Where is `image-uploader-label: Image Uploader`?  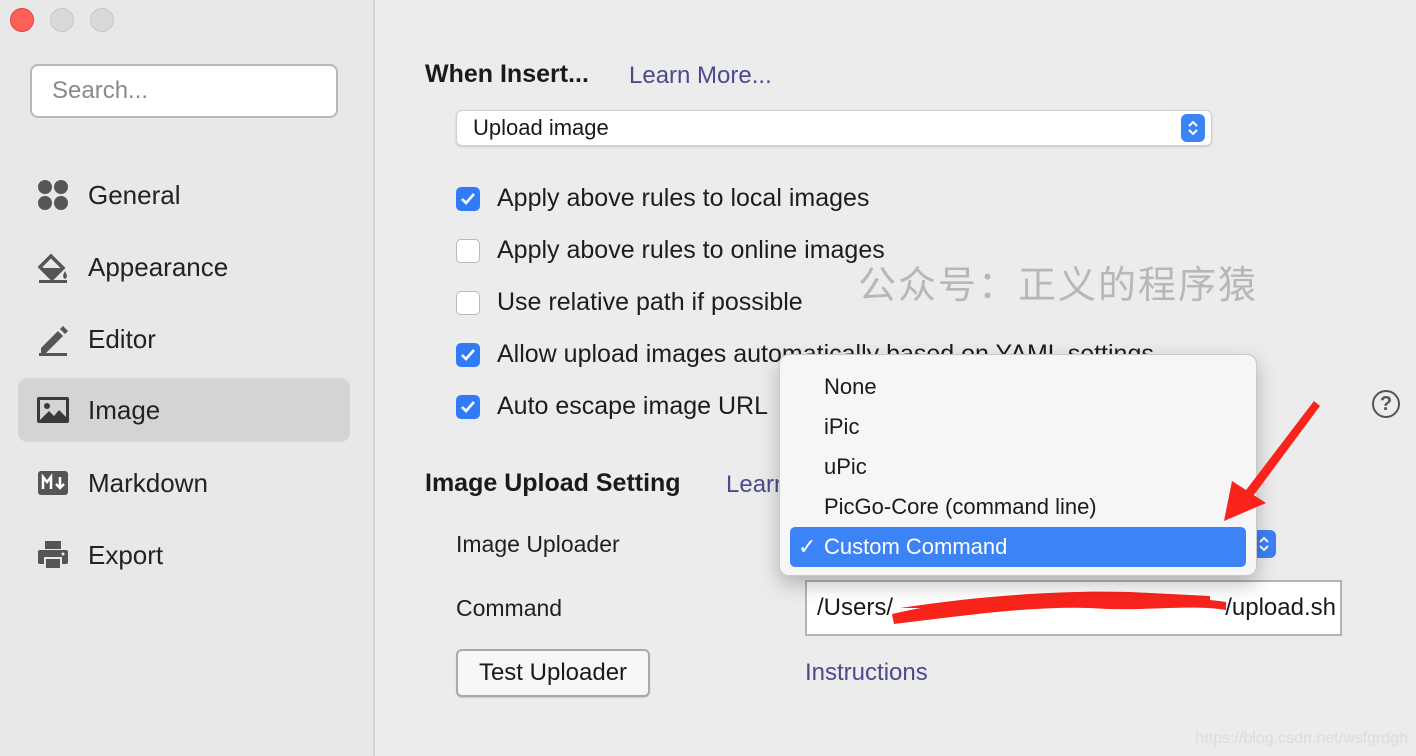 image-uploader-label: Image Uploader is located at coordinates (538, 544).